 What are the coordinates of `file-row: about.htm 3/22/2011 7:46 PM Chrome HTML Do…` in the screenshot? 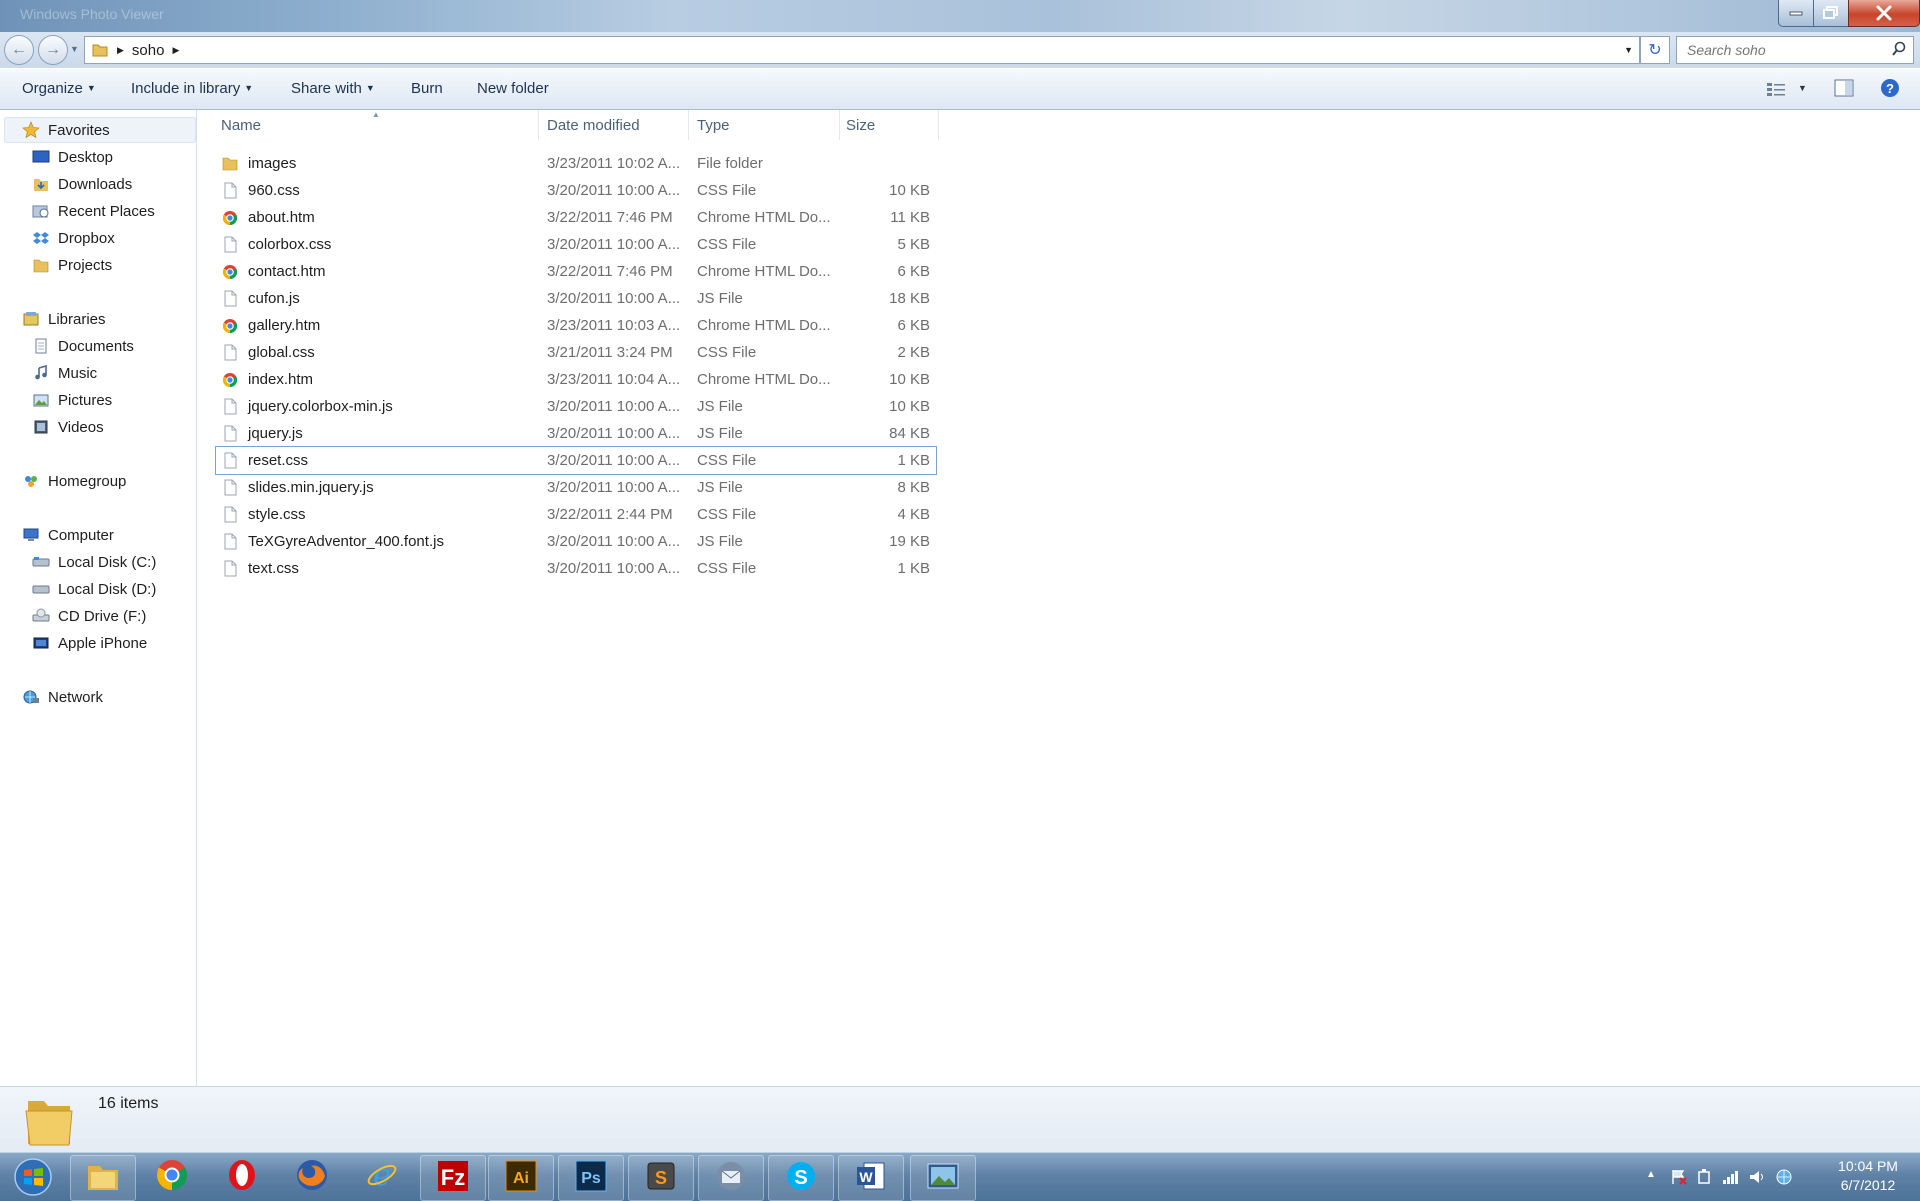 It's located at (576, 217).